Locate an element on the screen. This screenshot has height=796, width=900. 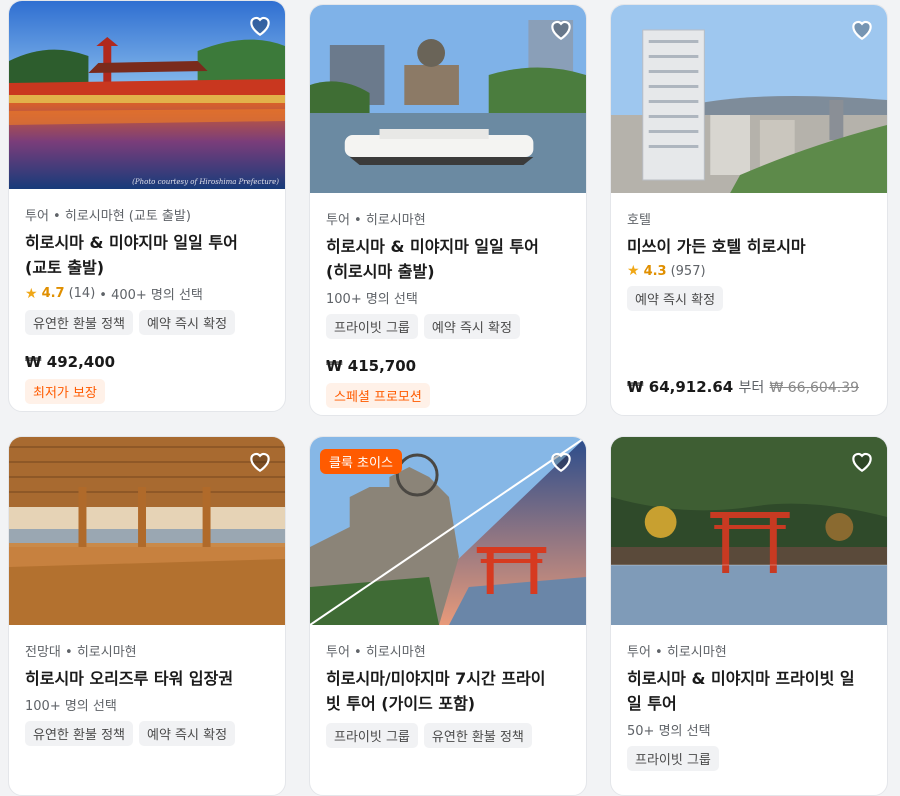
card-category: 투어 • 히로시마현 (교토 출발) is located at coordinates (108, 216).